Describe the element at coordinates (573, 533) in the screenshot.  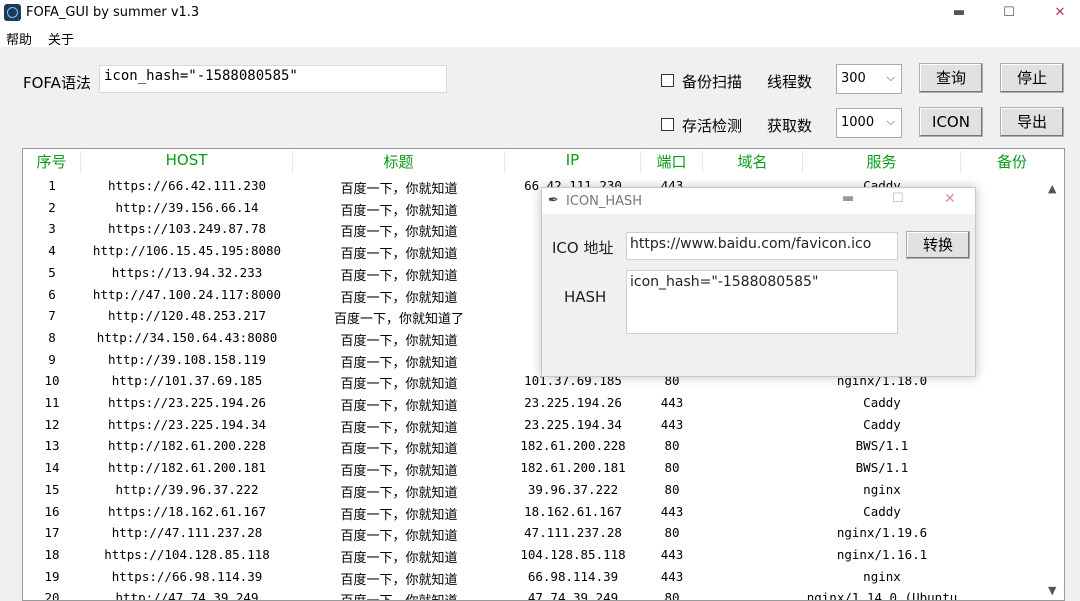
I see `cell-ip: 47.111.237.28` at that location.